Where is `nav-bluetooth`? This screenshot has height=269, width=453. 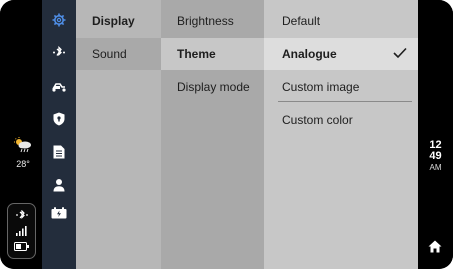
nav-bluetooth is located at coordinates (59, 53).